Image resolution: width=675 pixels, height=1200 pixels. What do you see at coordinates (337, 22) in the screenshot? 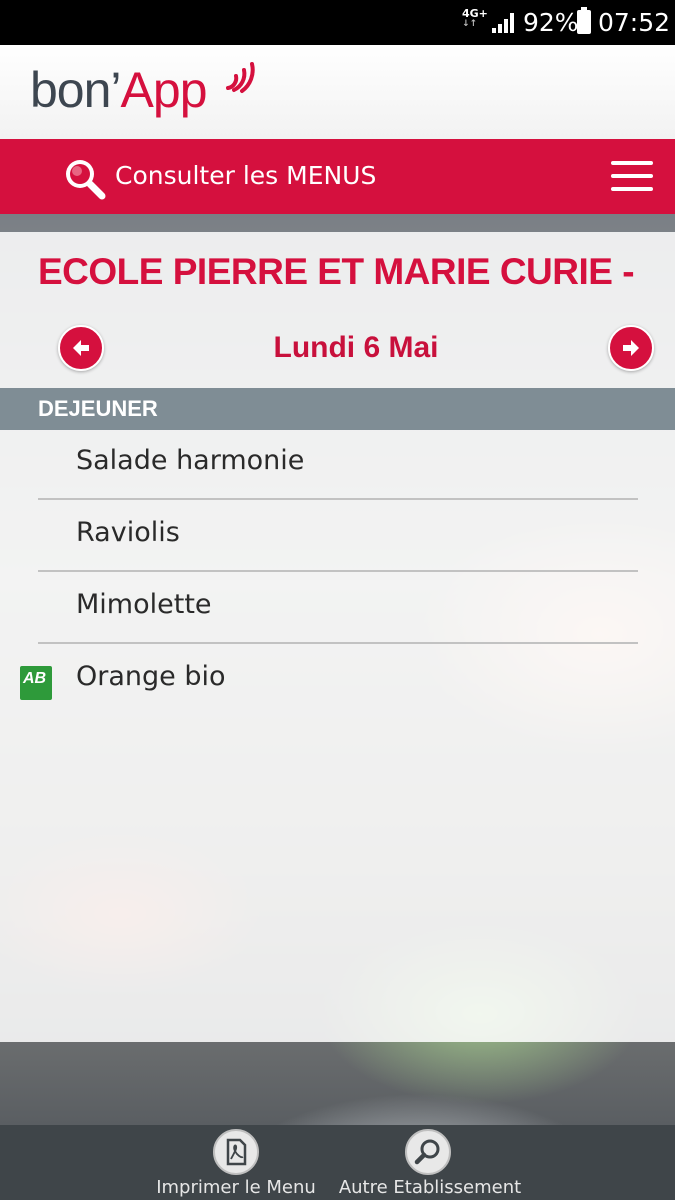
I see `status-bar: 4G+ ↓↑ 92% 07:52` at bounding box center [337, 22].